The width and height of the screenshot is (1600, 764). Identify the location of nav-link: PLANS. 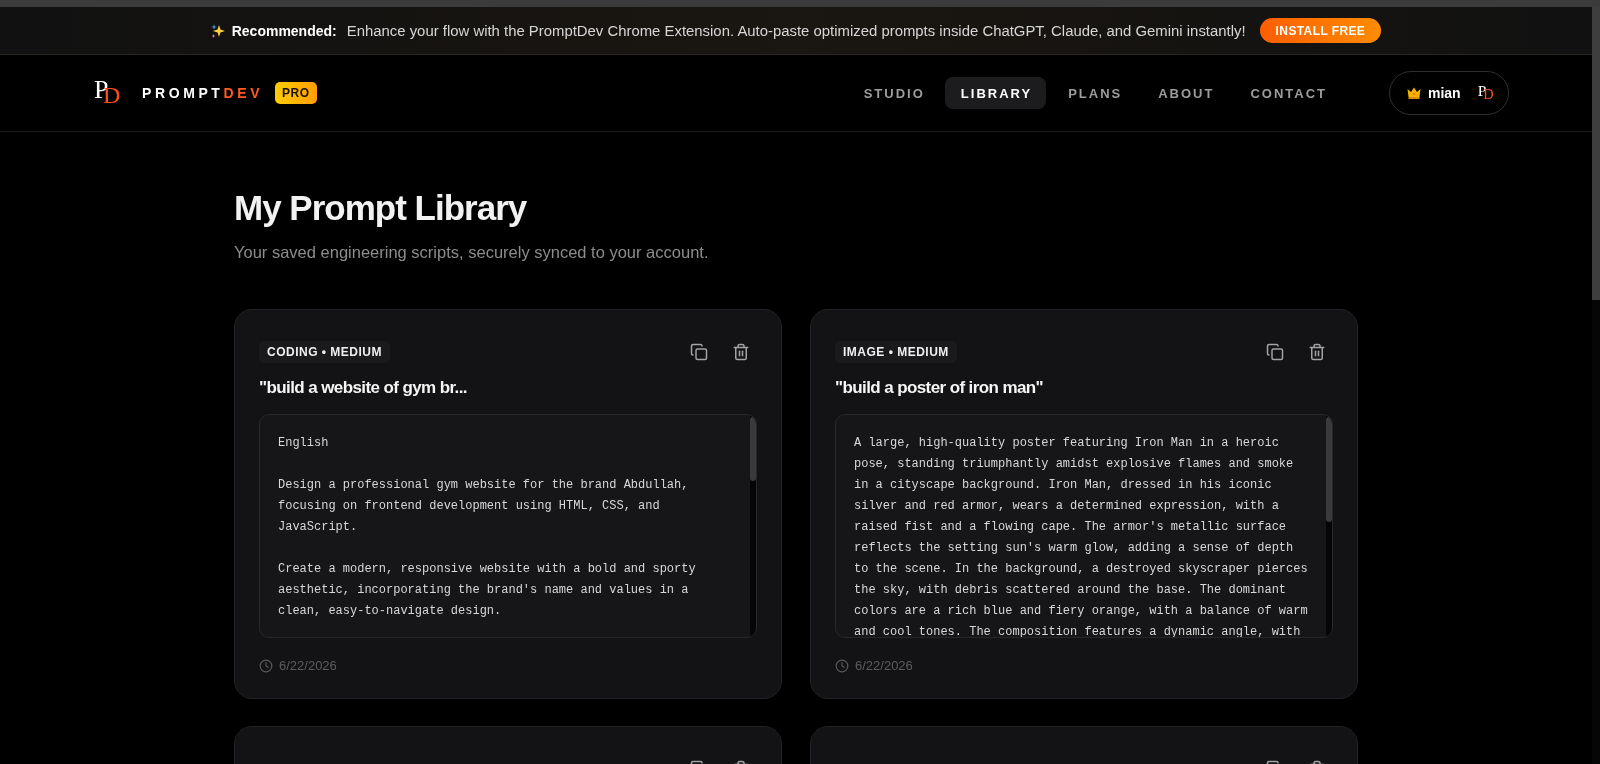
(1094, 93).